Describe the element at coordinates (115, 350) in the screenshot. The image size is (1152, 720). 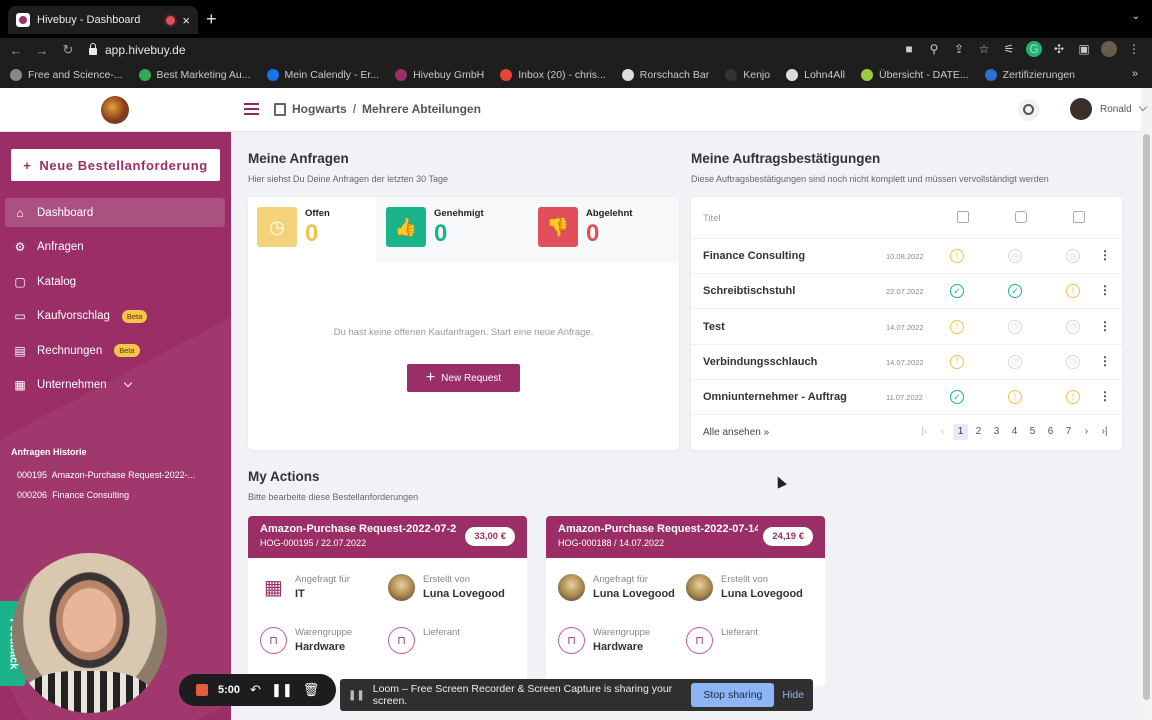
I see `sidebar-item-rechnungen: ▤ Rechnungen Beta` at that location.